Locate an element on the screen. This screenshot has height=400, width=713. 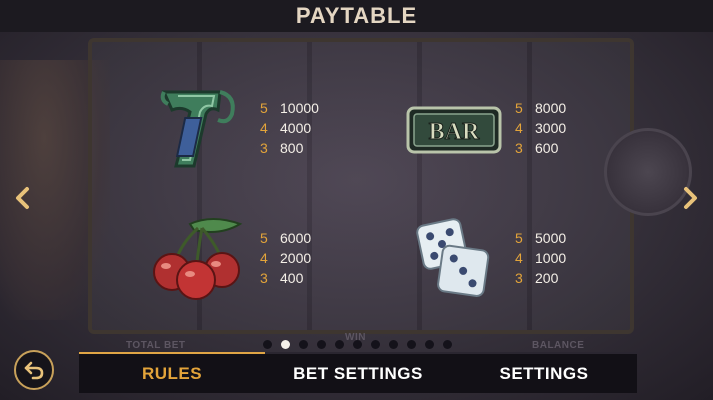
previous-page-arrow is located at coordinates (23, 198).